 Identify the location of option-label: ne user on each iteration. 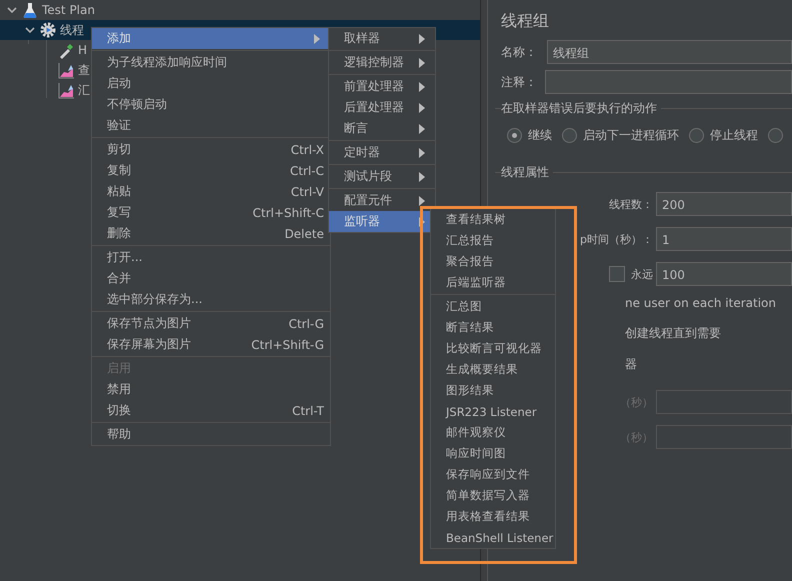
(700, 303).